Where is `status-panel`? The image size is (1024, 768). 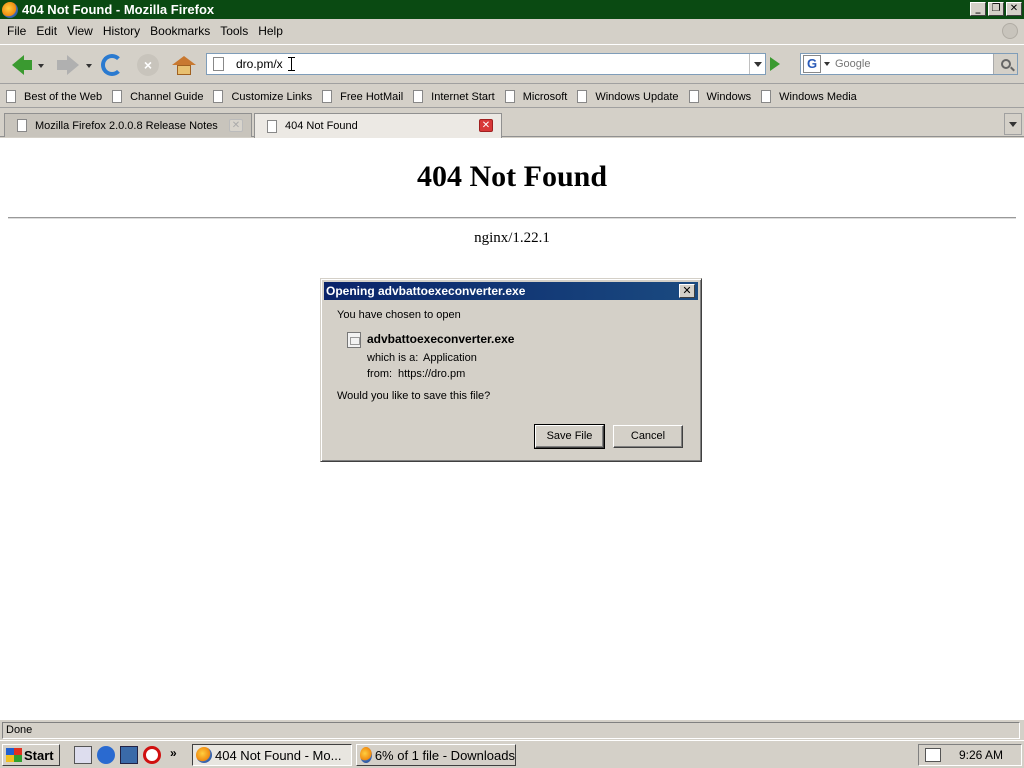
status-panel is located at coordinates (511, 730).